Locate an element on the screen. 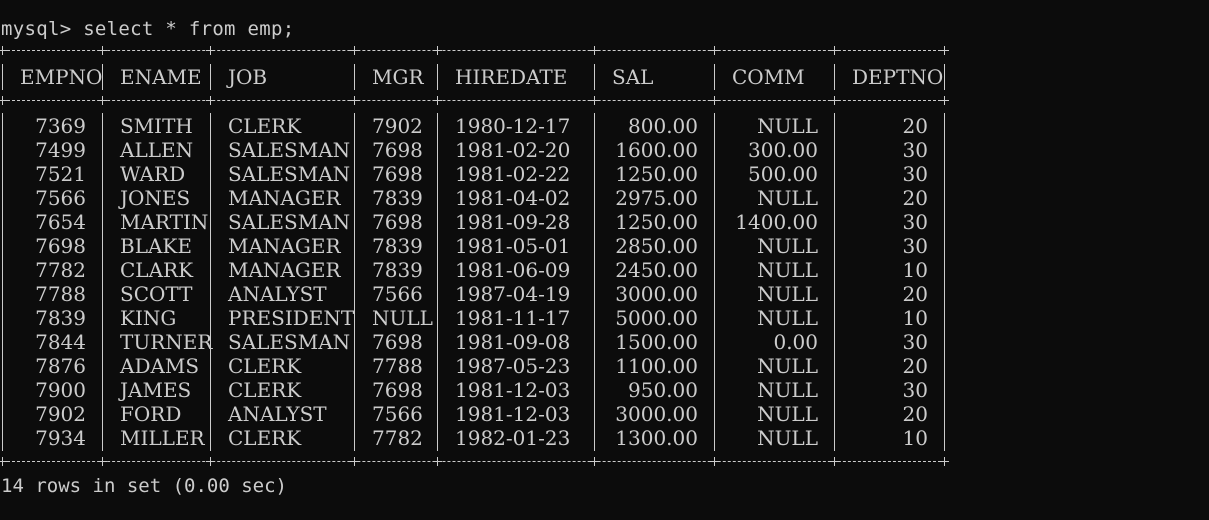 Image resolution: width=1209 pixels, height=520 pixels. table-cell-sal: 950.00 is located at coordinates (663, 390).